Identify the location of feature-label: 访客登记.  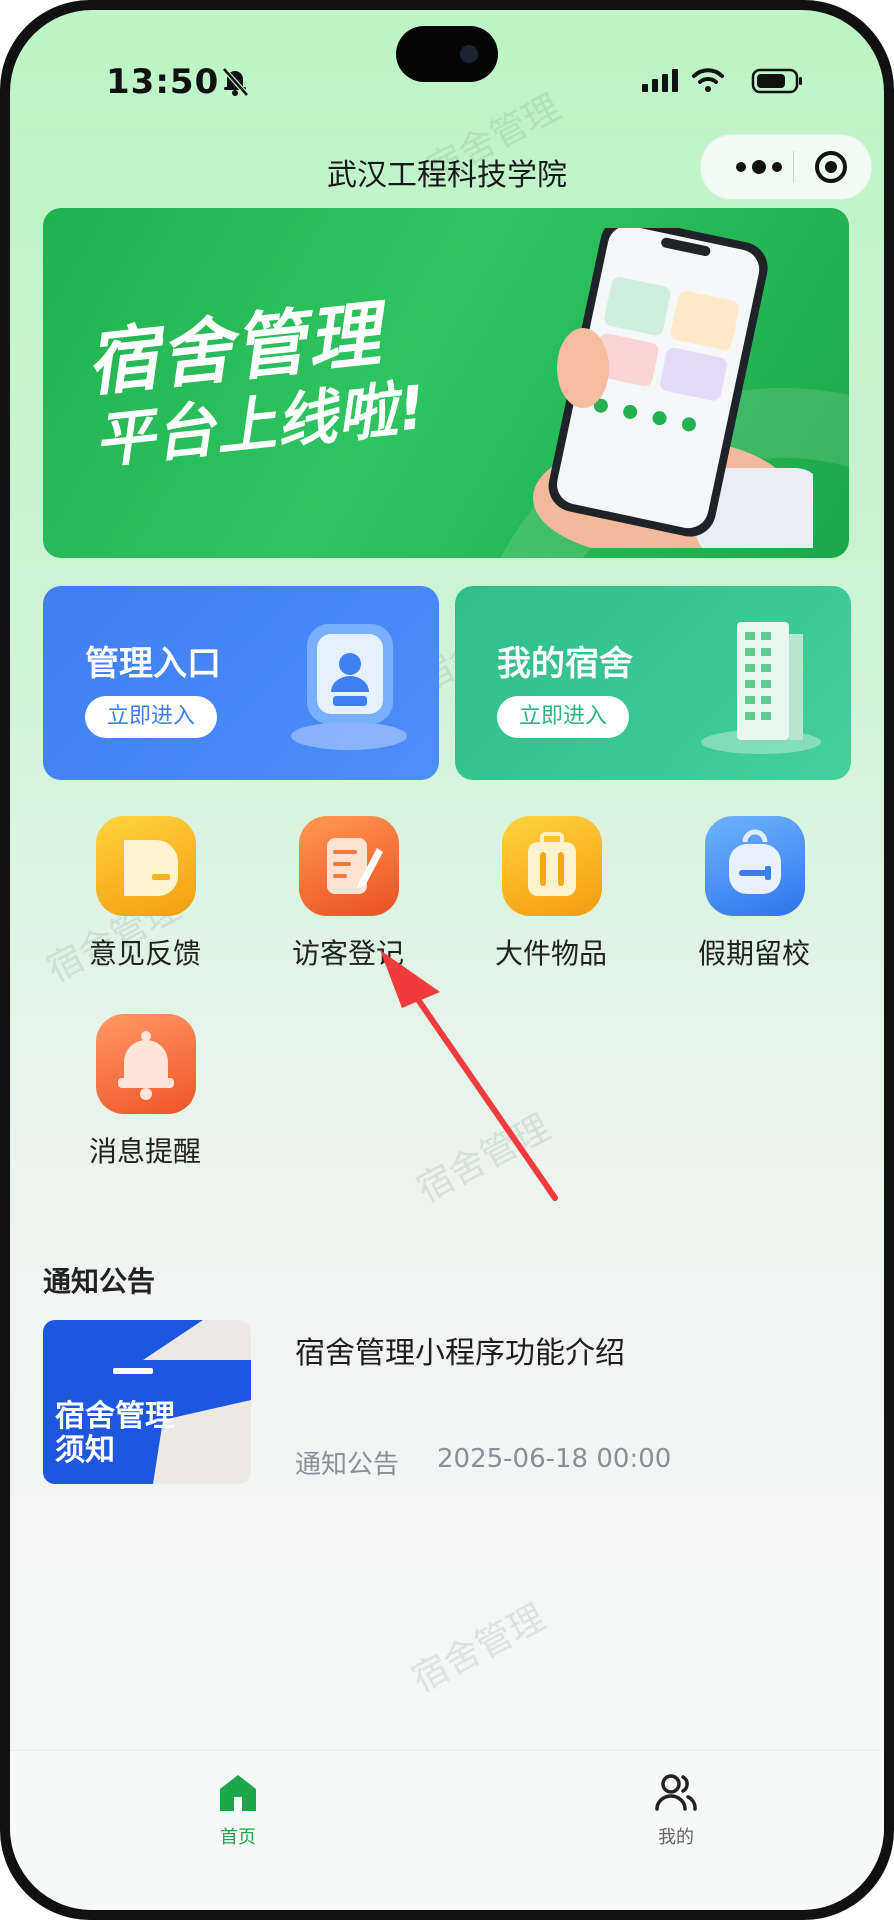
(347, 953).